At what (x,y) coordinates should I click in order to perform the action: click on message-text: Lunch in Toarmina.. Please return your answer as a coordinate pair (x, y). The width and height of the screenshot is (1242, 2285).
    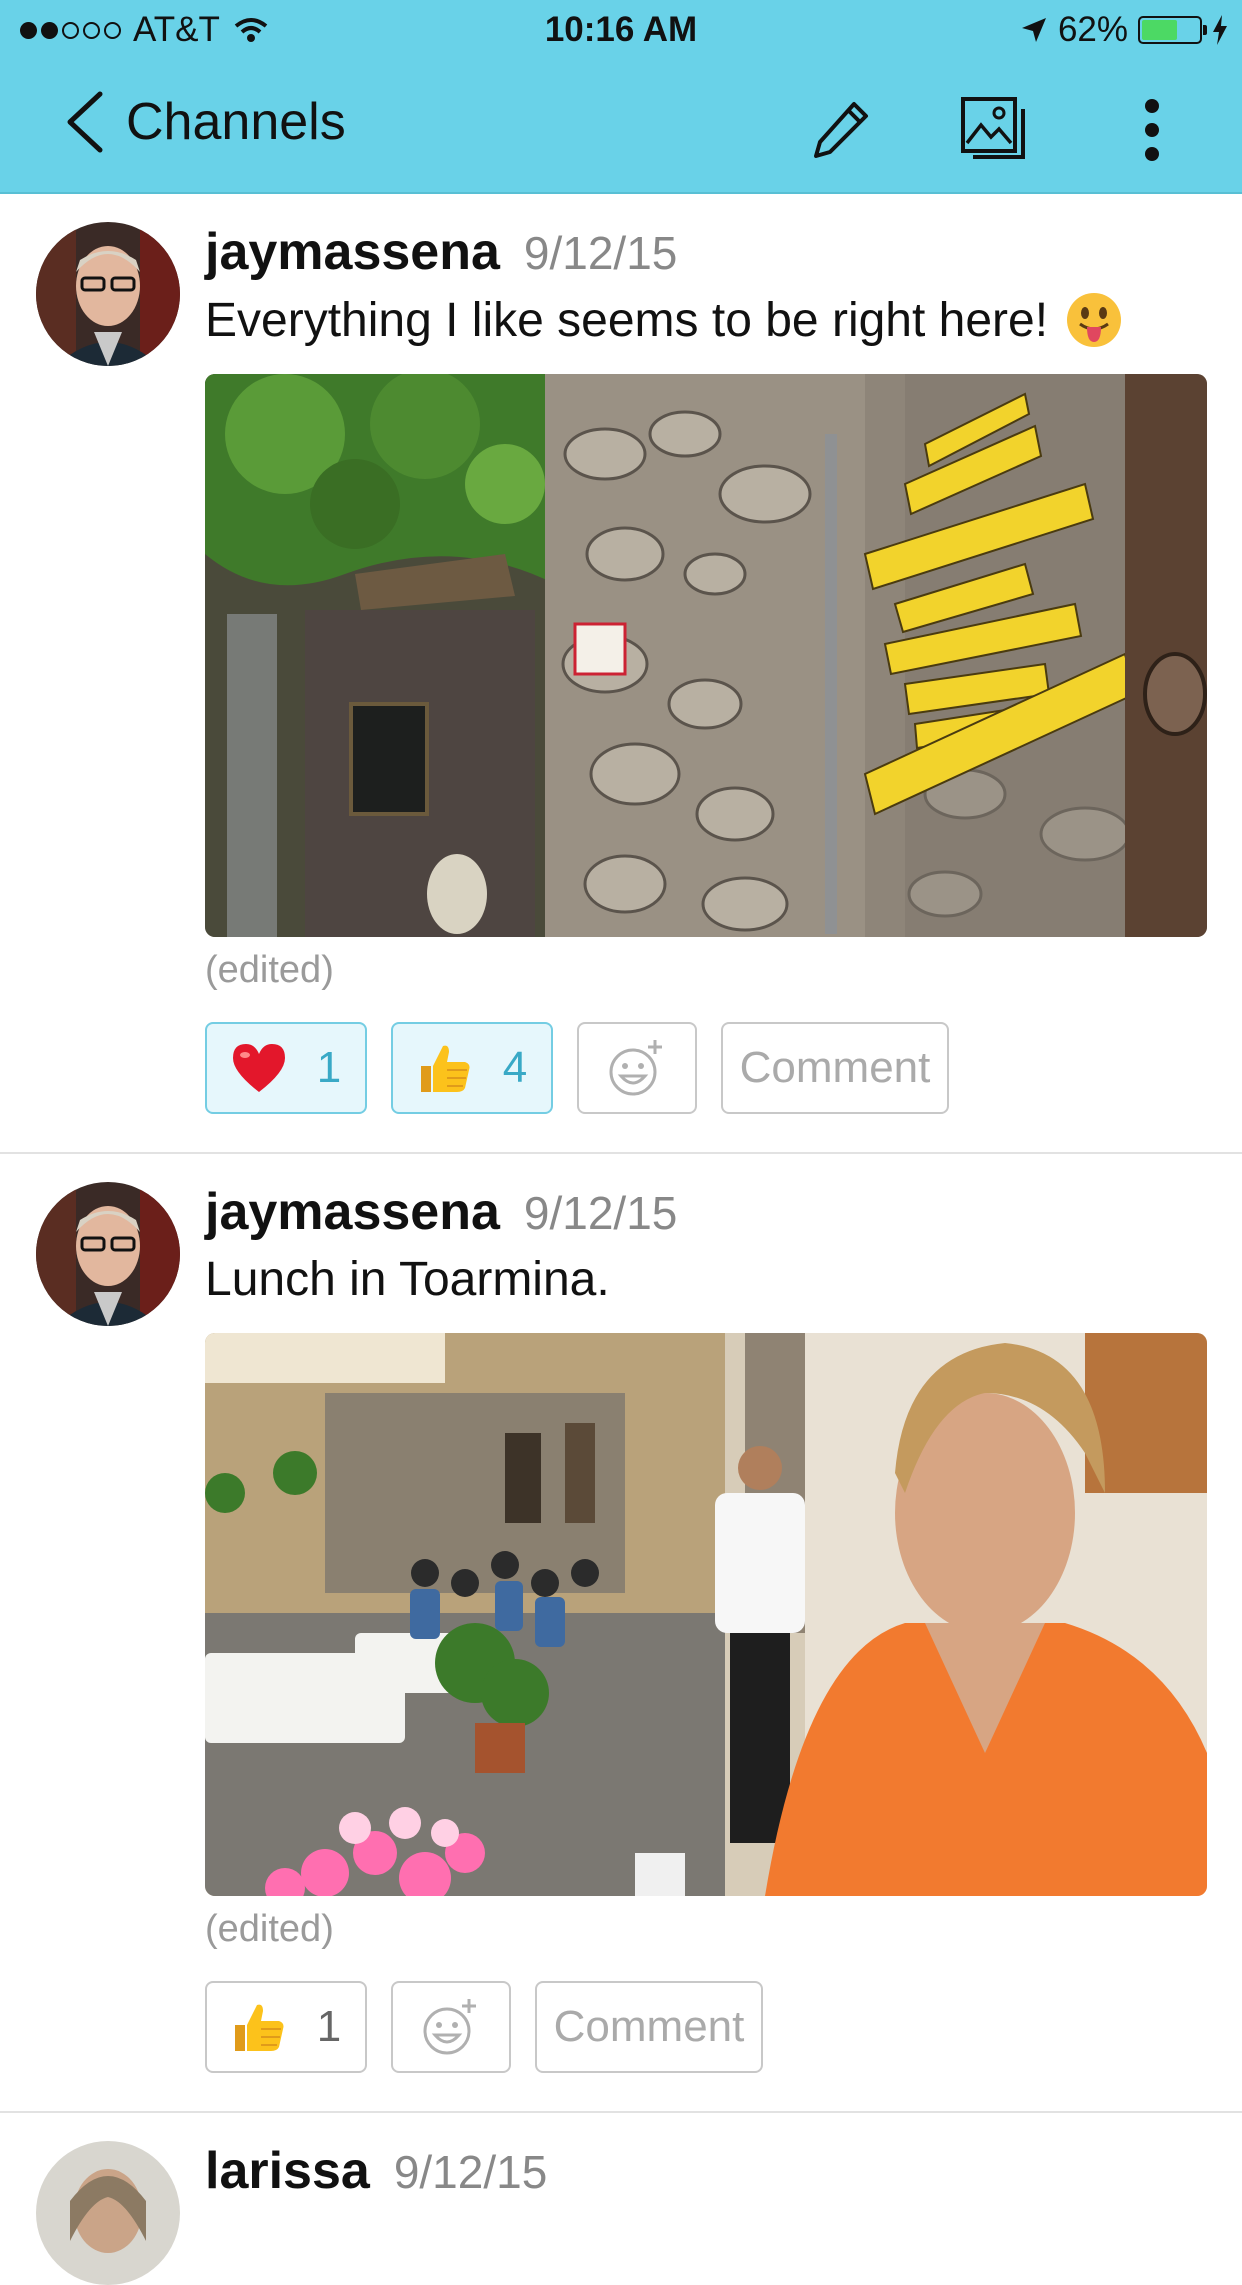
    Looking at the image, I should click on (407, 1279).